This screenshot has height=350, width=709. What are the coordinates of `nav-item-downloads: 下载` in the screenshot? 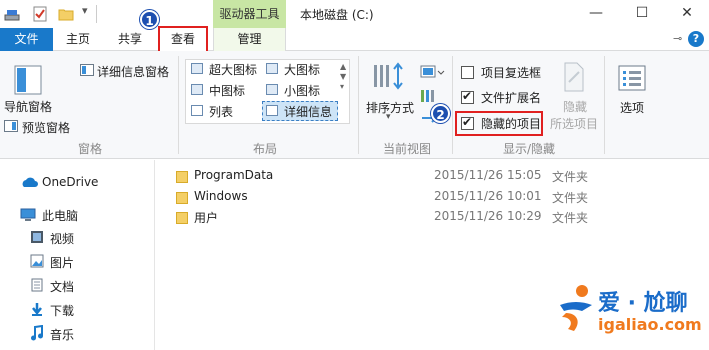 It's located at (62, 310).